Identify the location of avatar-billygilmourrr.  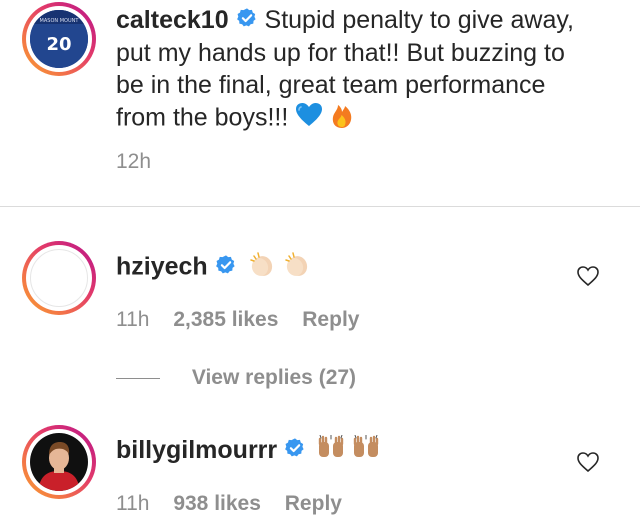
(59, 462).